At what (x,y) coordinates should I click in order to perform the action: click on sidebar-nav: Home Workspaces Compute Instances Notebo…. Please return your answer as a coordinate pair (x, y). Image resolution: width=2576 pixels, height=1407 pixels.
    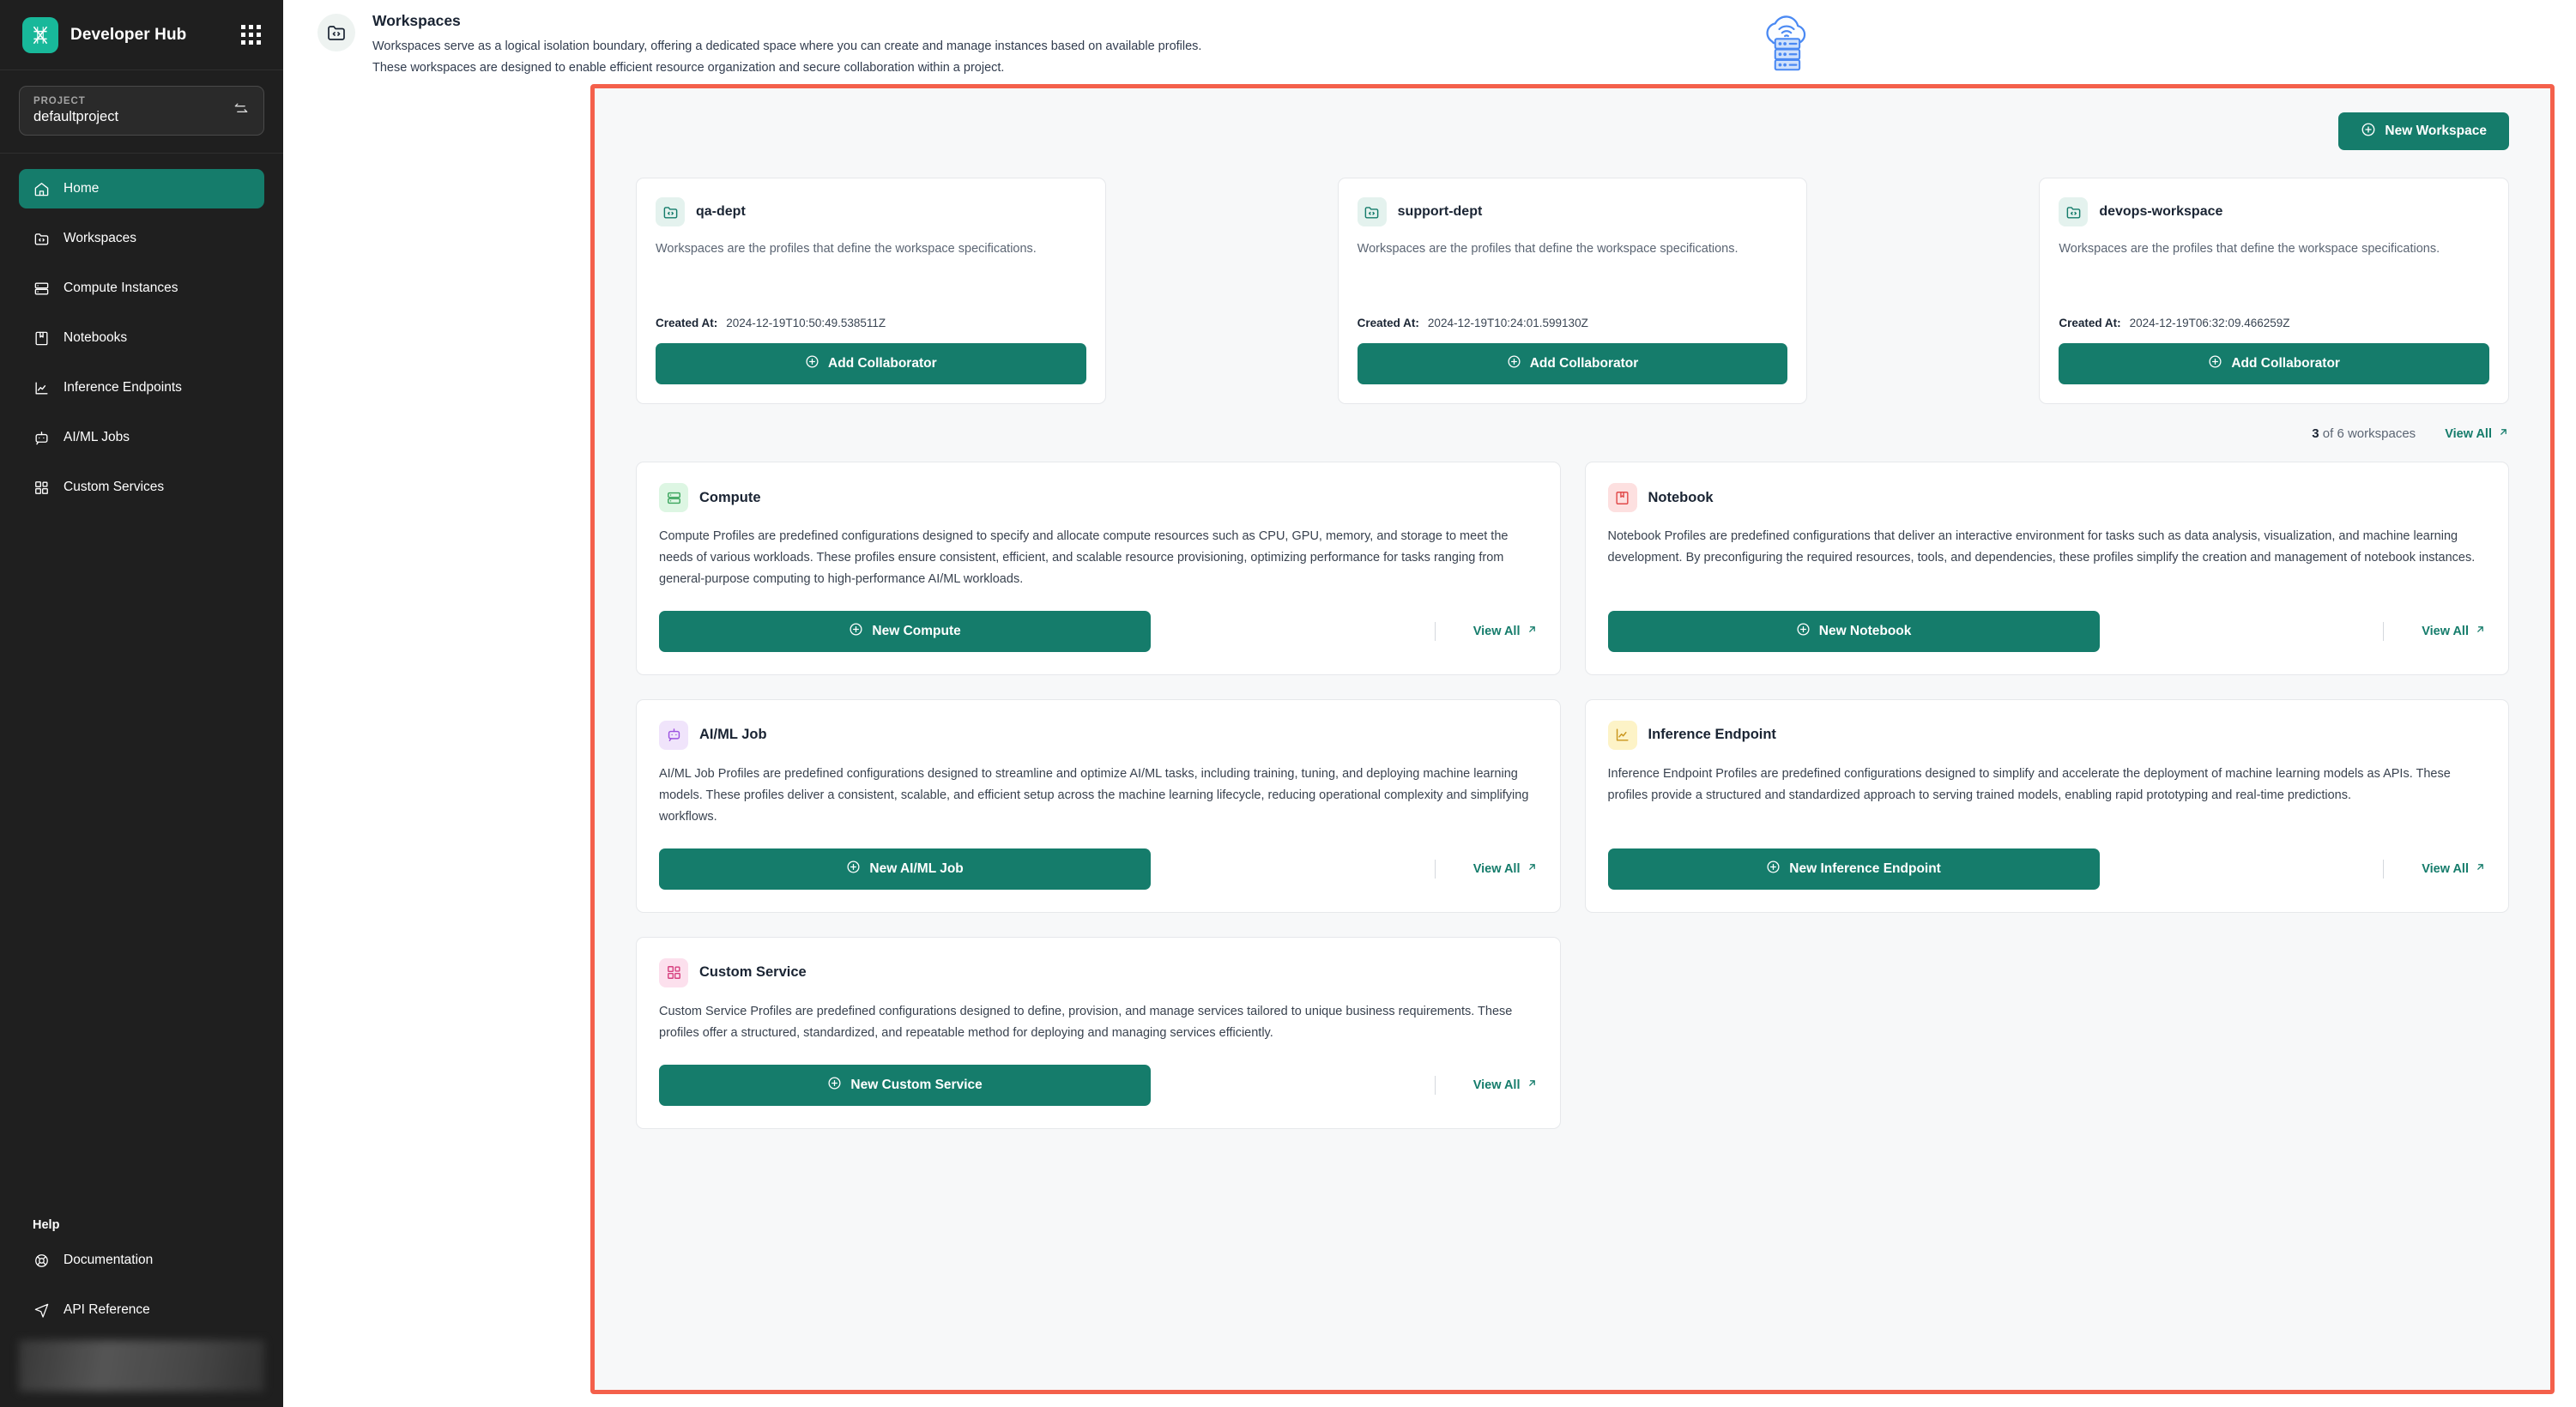
    Looking at the image, I should click on (141, 335).